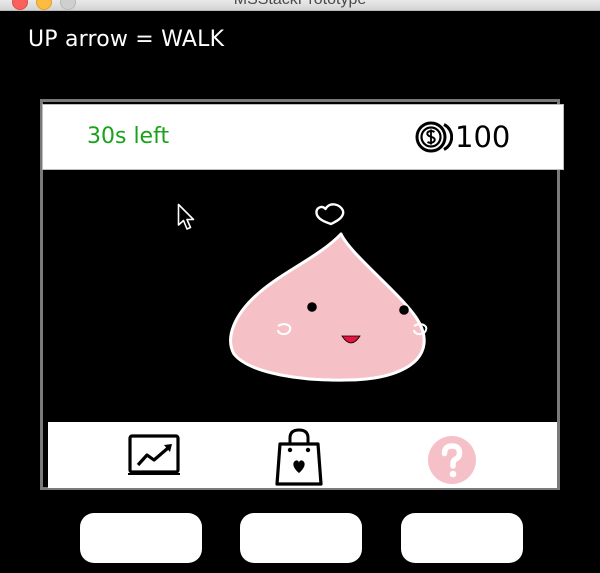 The image size is (600, 573). What do you see at coordinates (141, 538) in the screenshot?
I see `left-hardware-button` at bounding box center [141, 538].